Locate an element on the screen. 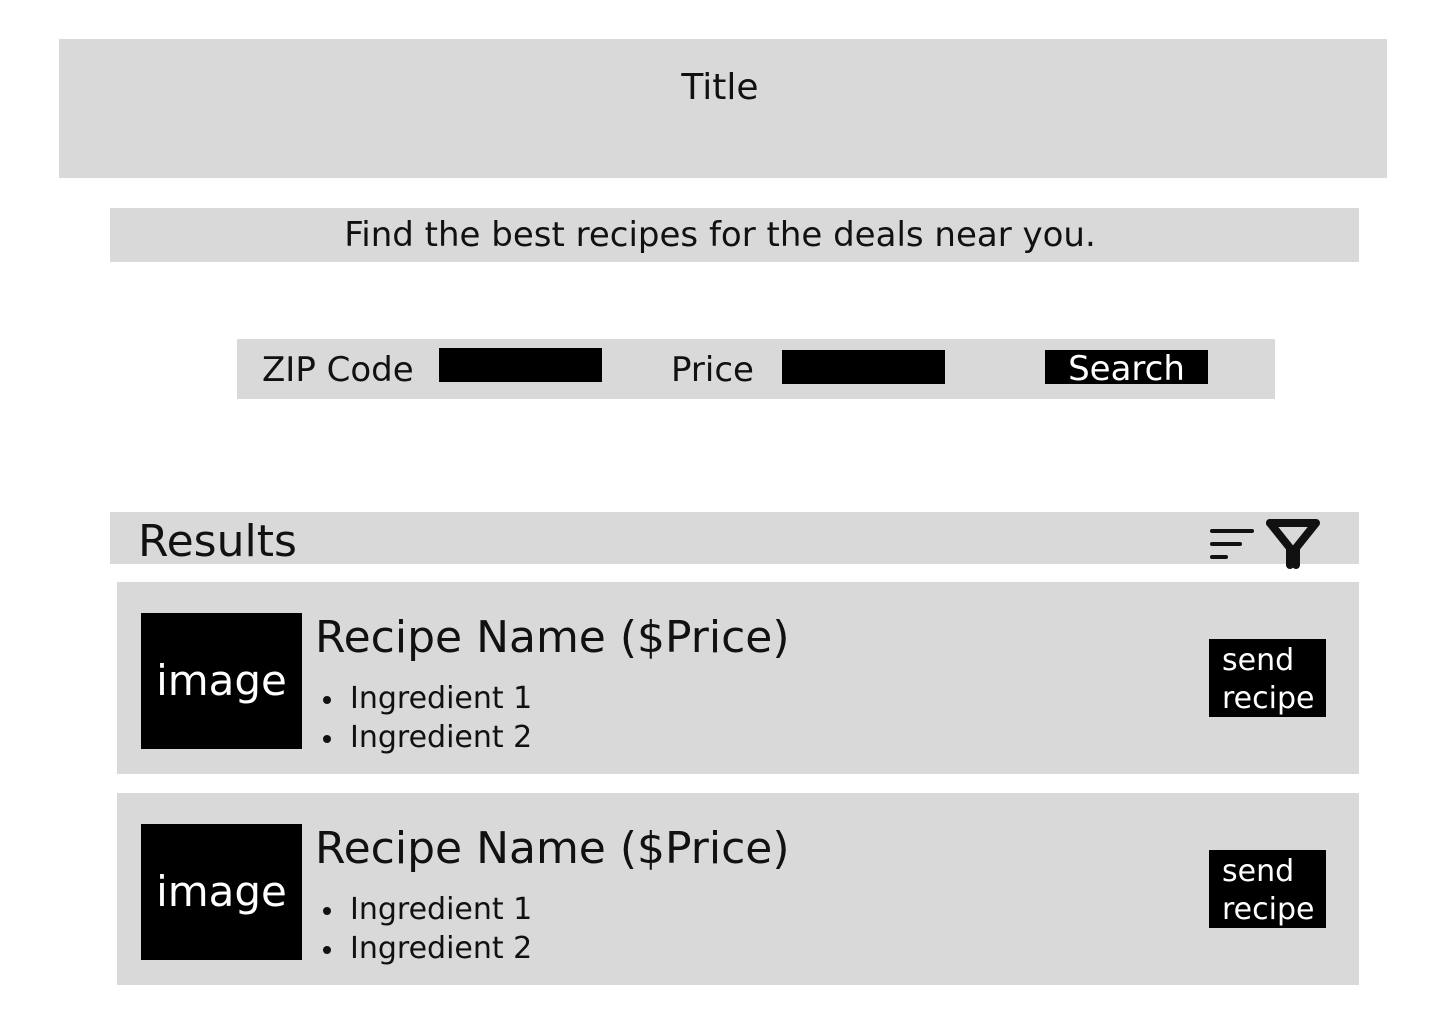 This screenshot has height=1024, width=1440. page-title: Title is located at coordinates (720, 87).